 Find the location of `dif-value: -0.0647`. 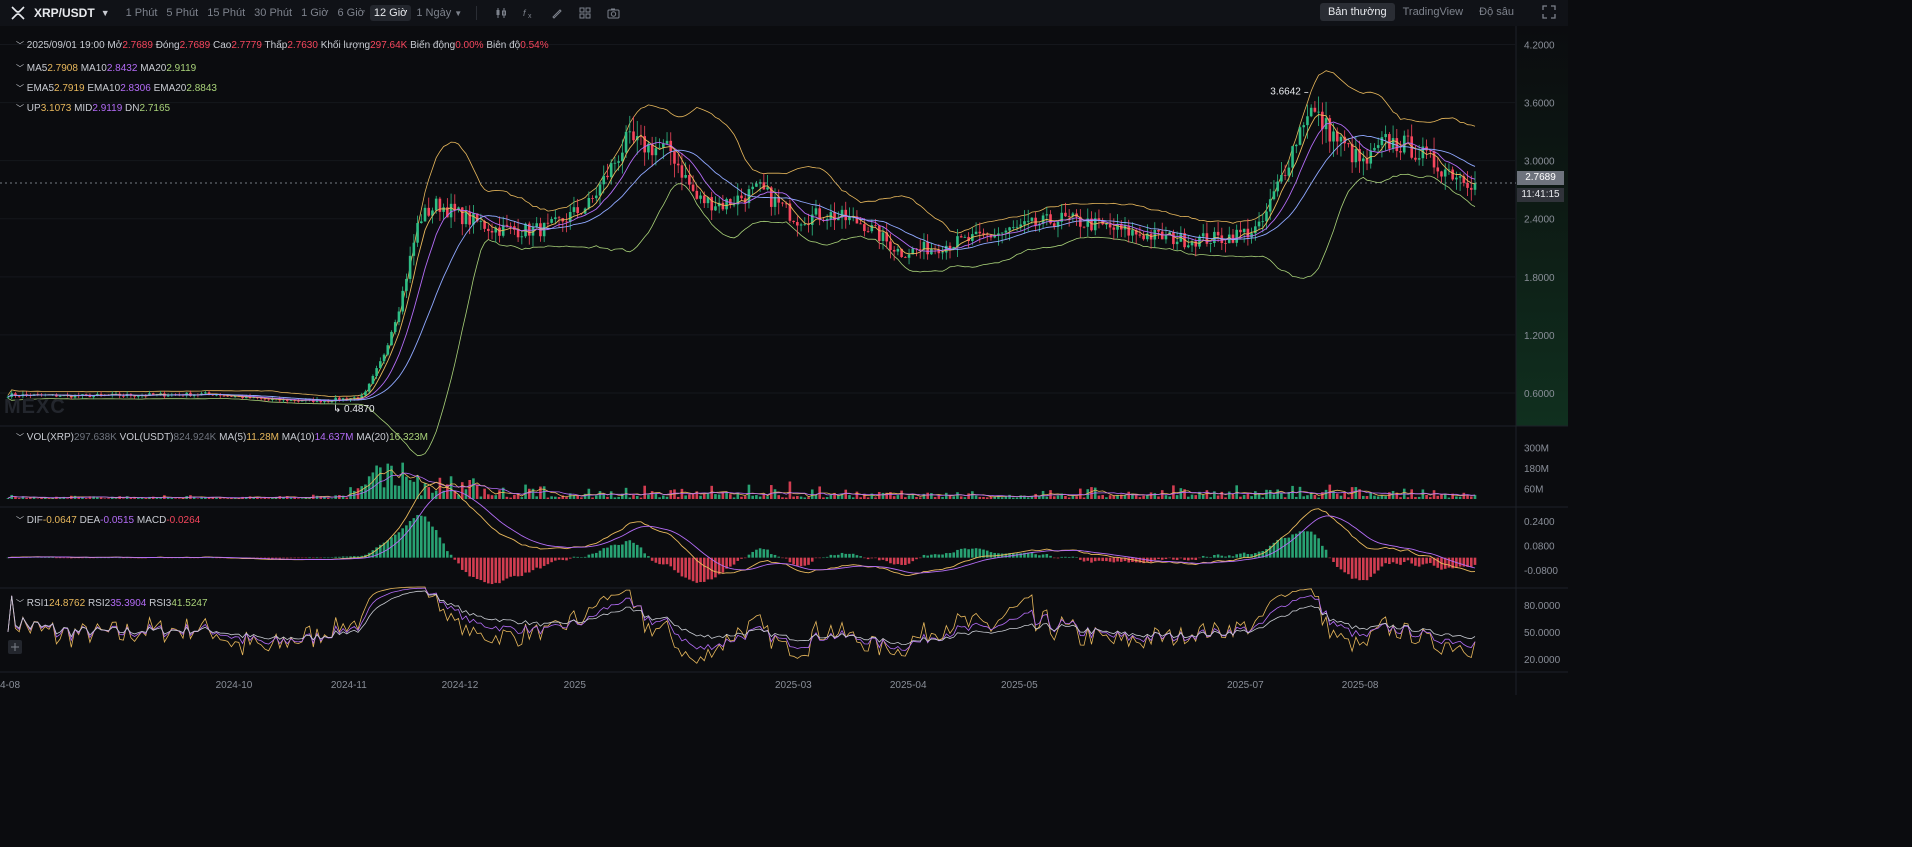

dif-value: -0.0647 is located at coordinates (59, 520).